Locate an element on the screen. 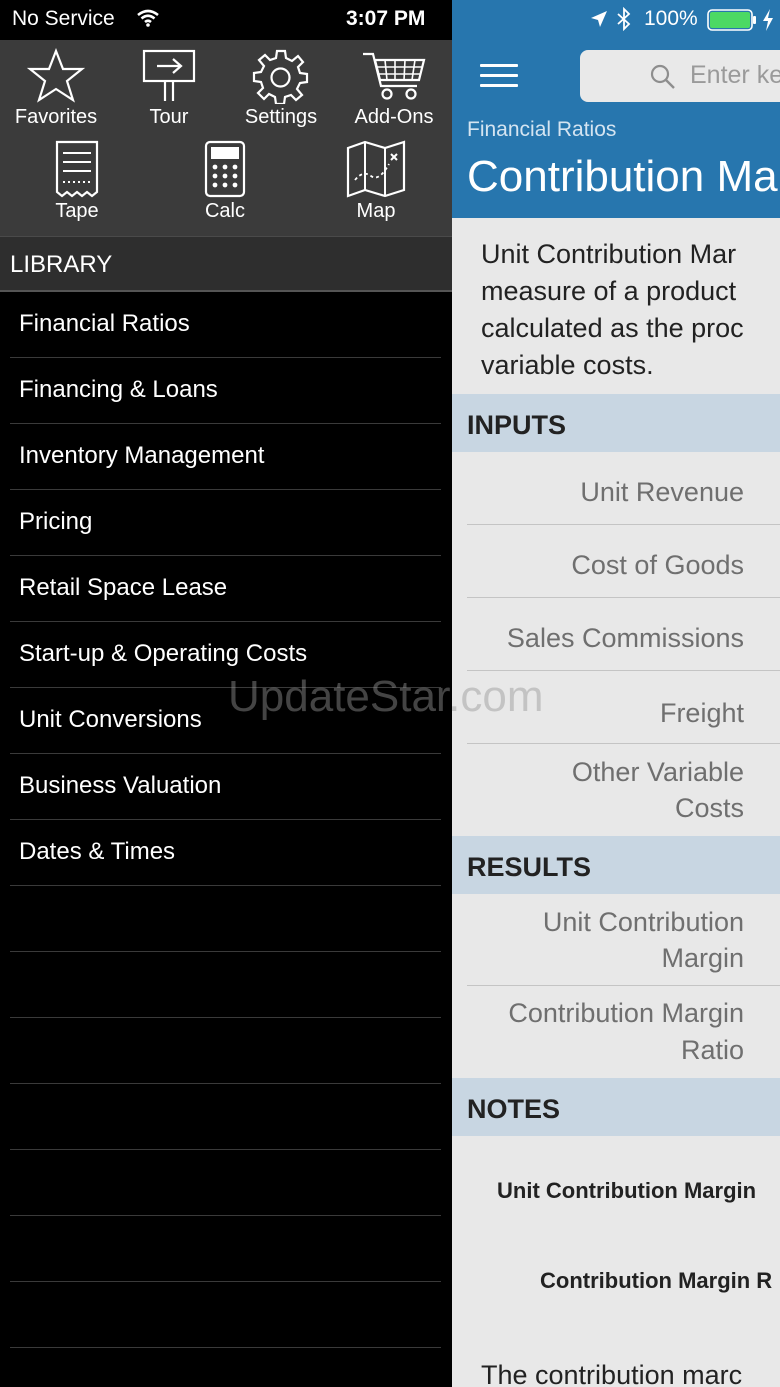 The height and width of the screenshot is (1387, 780). tape-label: Tape is located at coordinates (77, 211).